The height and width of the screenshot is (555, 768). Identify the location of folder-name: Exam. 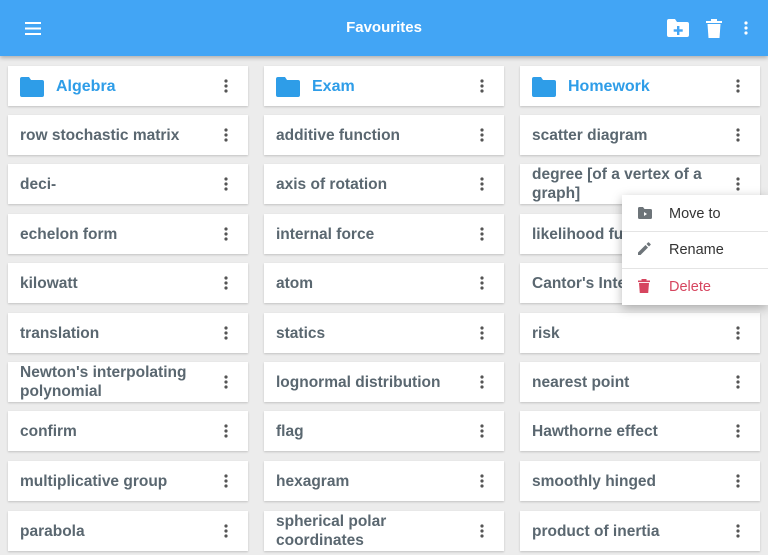
(333, 86).